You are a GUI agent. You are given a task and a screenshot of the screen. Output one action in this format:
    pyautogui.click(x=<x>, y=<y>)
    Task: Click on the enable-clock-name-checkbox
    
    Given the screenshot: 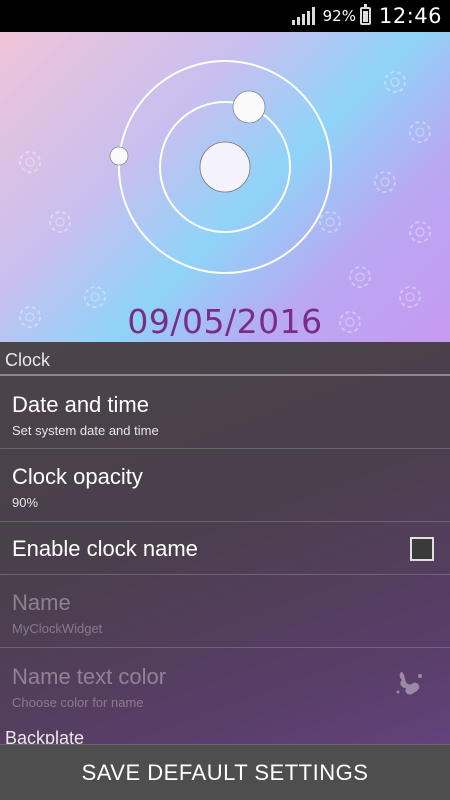 What is the action you would take?
    pyautogui.click(x=422, y=549)
    